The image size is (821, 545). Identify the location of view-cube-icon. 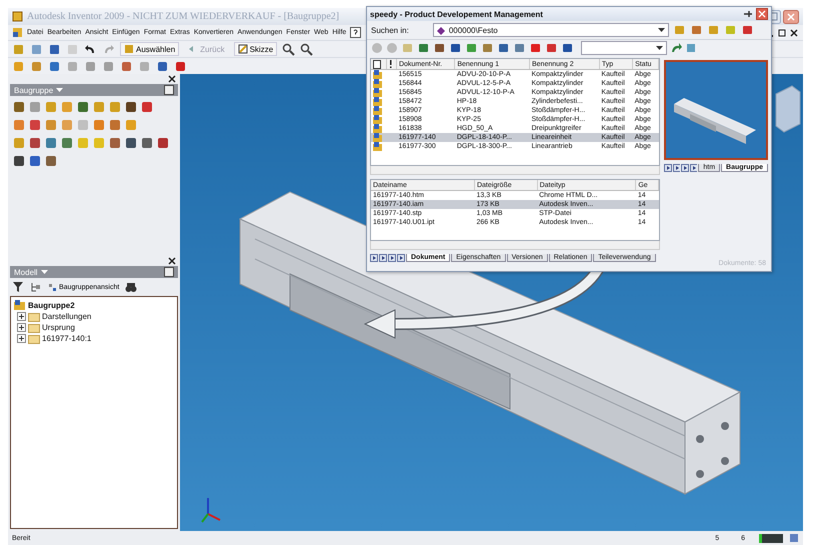
(788, 109).